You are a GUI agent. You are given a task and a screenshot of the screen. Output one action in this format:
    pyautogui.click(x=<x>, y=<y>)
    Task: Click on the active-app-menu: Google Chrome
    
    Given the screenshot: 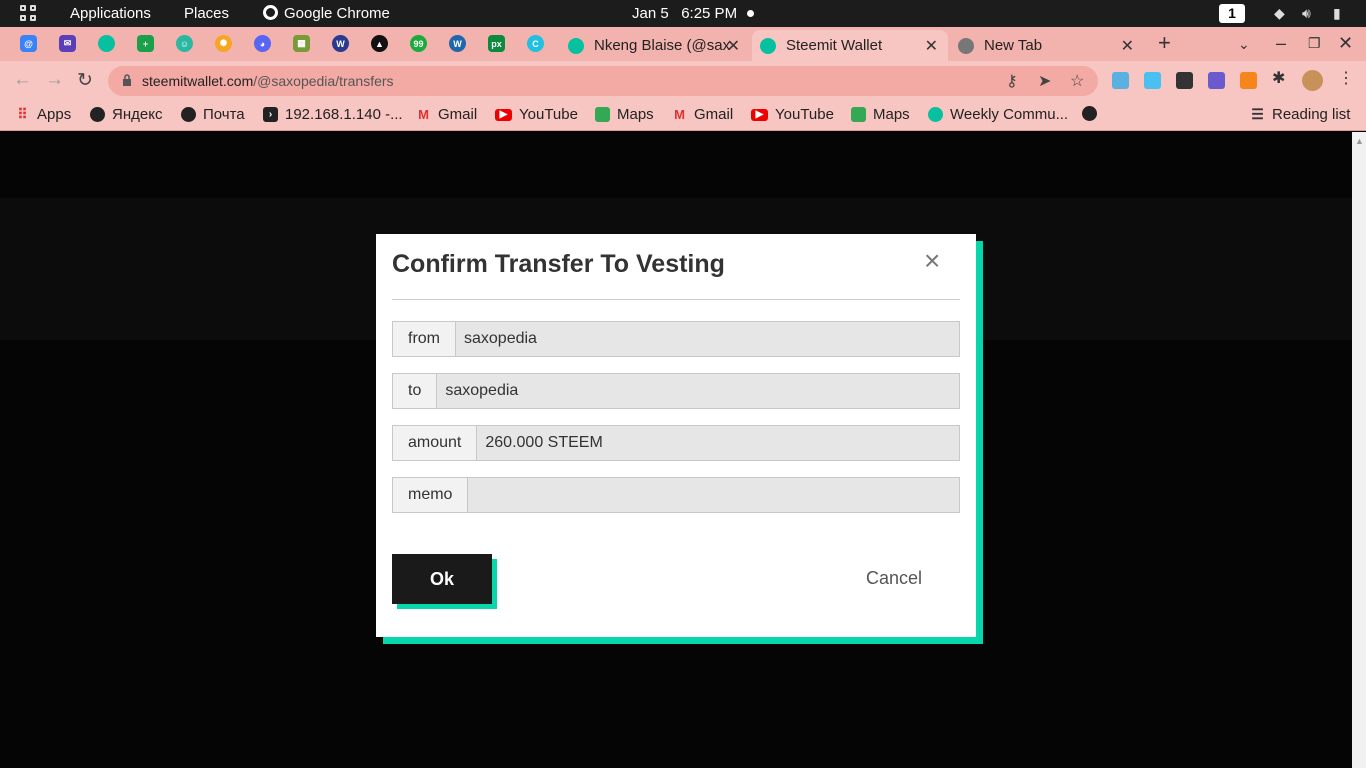 What is the action you would take?
    pyautogui.click(x=326, y=13)
    